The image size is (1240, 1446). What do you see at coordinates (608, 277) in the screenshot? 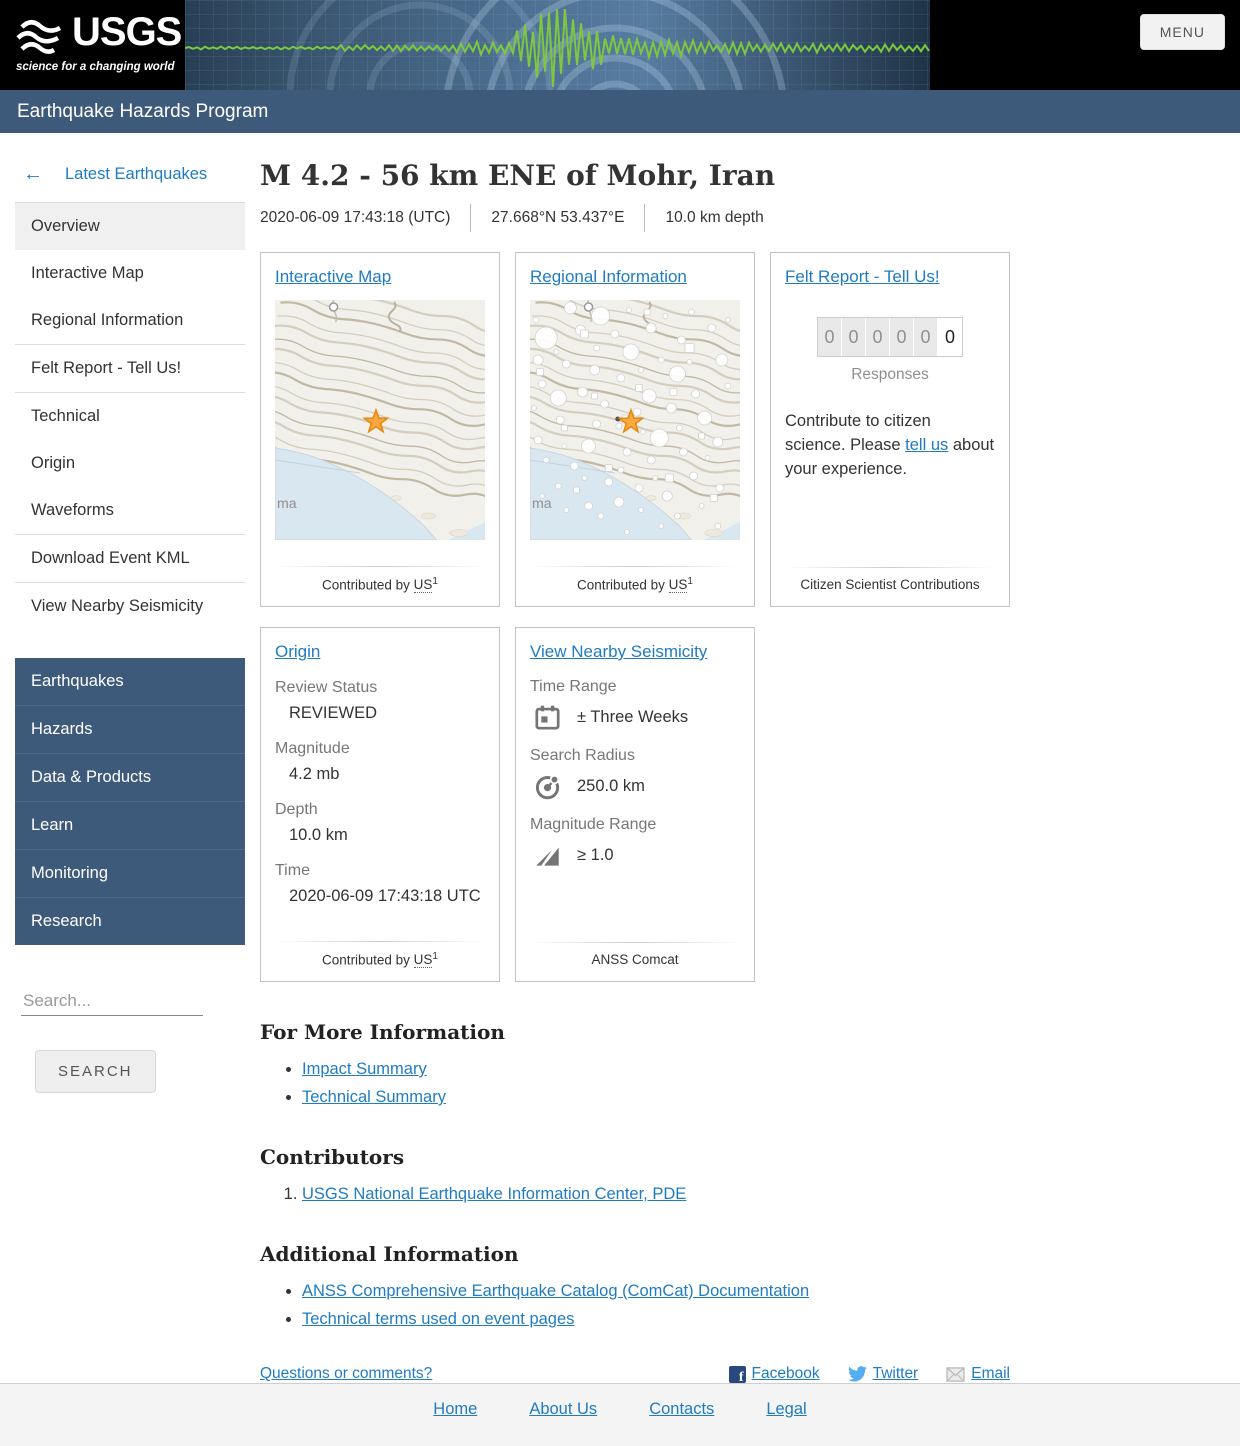
I see `regional-information-link: Regional Information` at bounding box center [608, 277].